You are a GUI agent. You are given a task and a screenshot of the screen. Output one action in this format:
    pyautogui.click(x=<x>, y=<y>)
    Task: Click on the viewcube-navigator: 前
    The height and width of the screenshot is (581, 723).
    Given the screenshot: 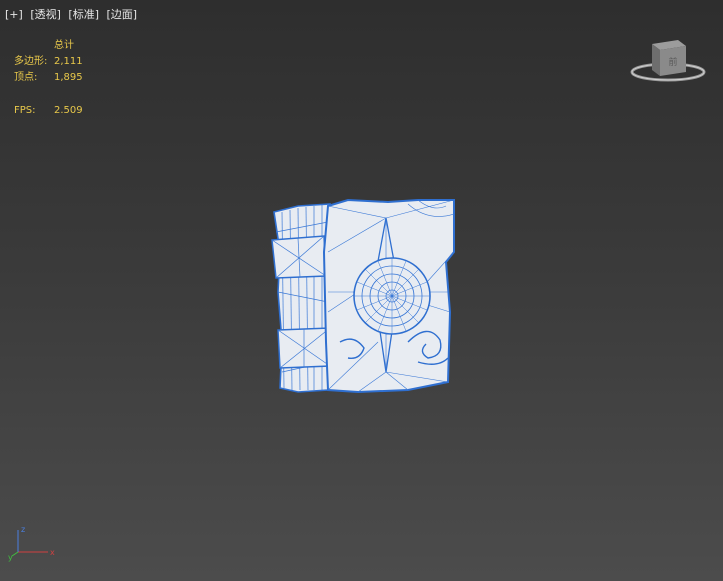 What is the action you would take?
    pyautogui.click(x=668, y=61)
    